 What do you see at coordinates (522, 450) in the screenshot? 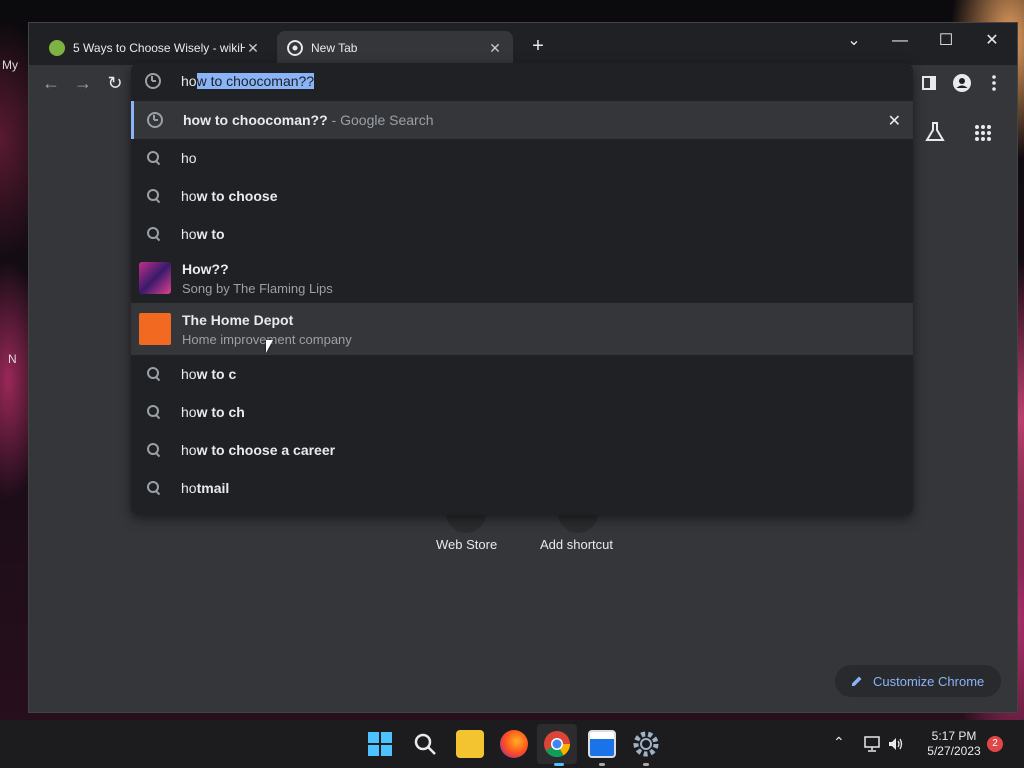
I see `suggestion-search: how to choose a career` at bounding box center [522, 450].